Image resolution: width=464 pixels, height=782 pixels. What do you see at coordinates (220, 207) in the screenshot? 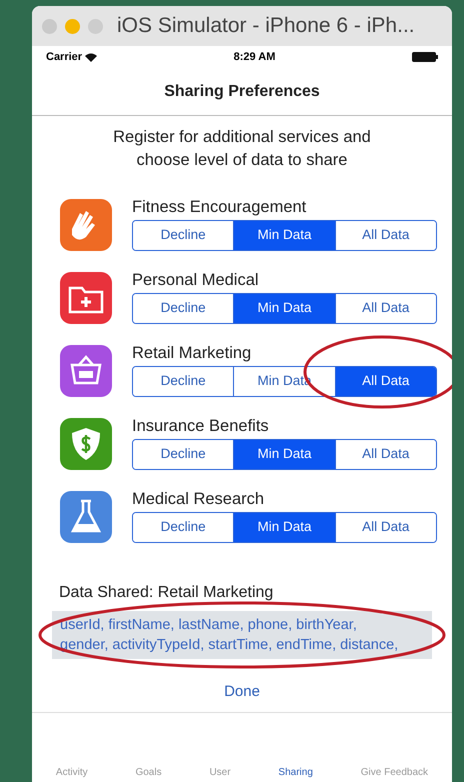
I see `service-name: Fitness Encouragement` at bounding box center [220, 207].